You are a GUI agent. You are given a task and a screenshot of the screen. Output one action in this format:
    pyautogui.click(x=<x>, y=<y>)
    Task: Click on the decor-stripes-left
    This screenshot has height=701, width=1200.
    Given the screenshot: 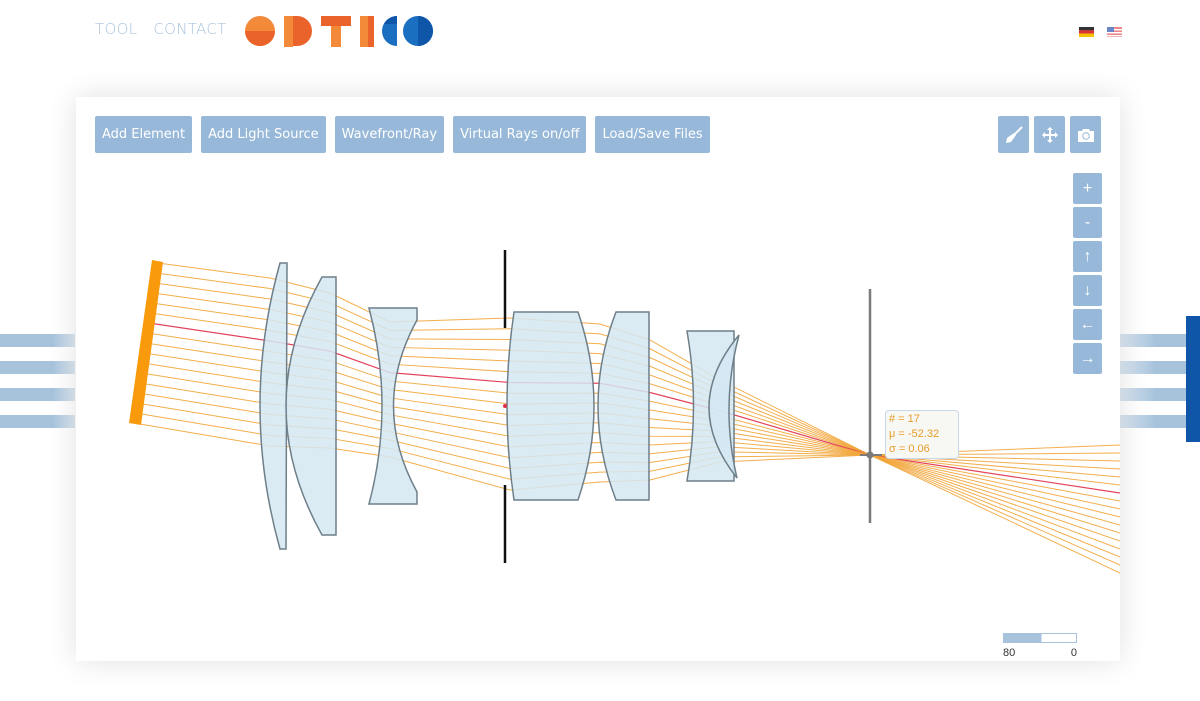 What is the action you would take?
    pyautogui.click(x=37, y=388)
    